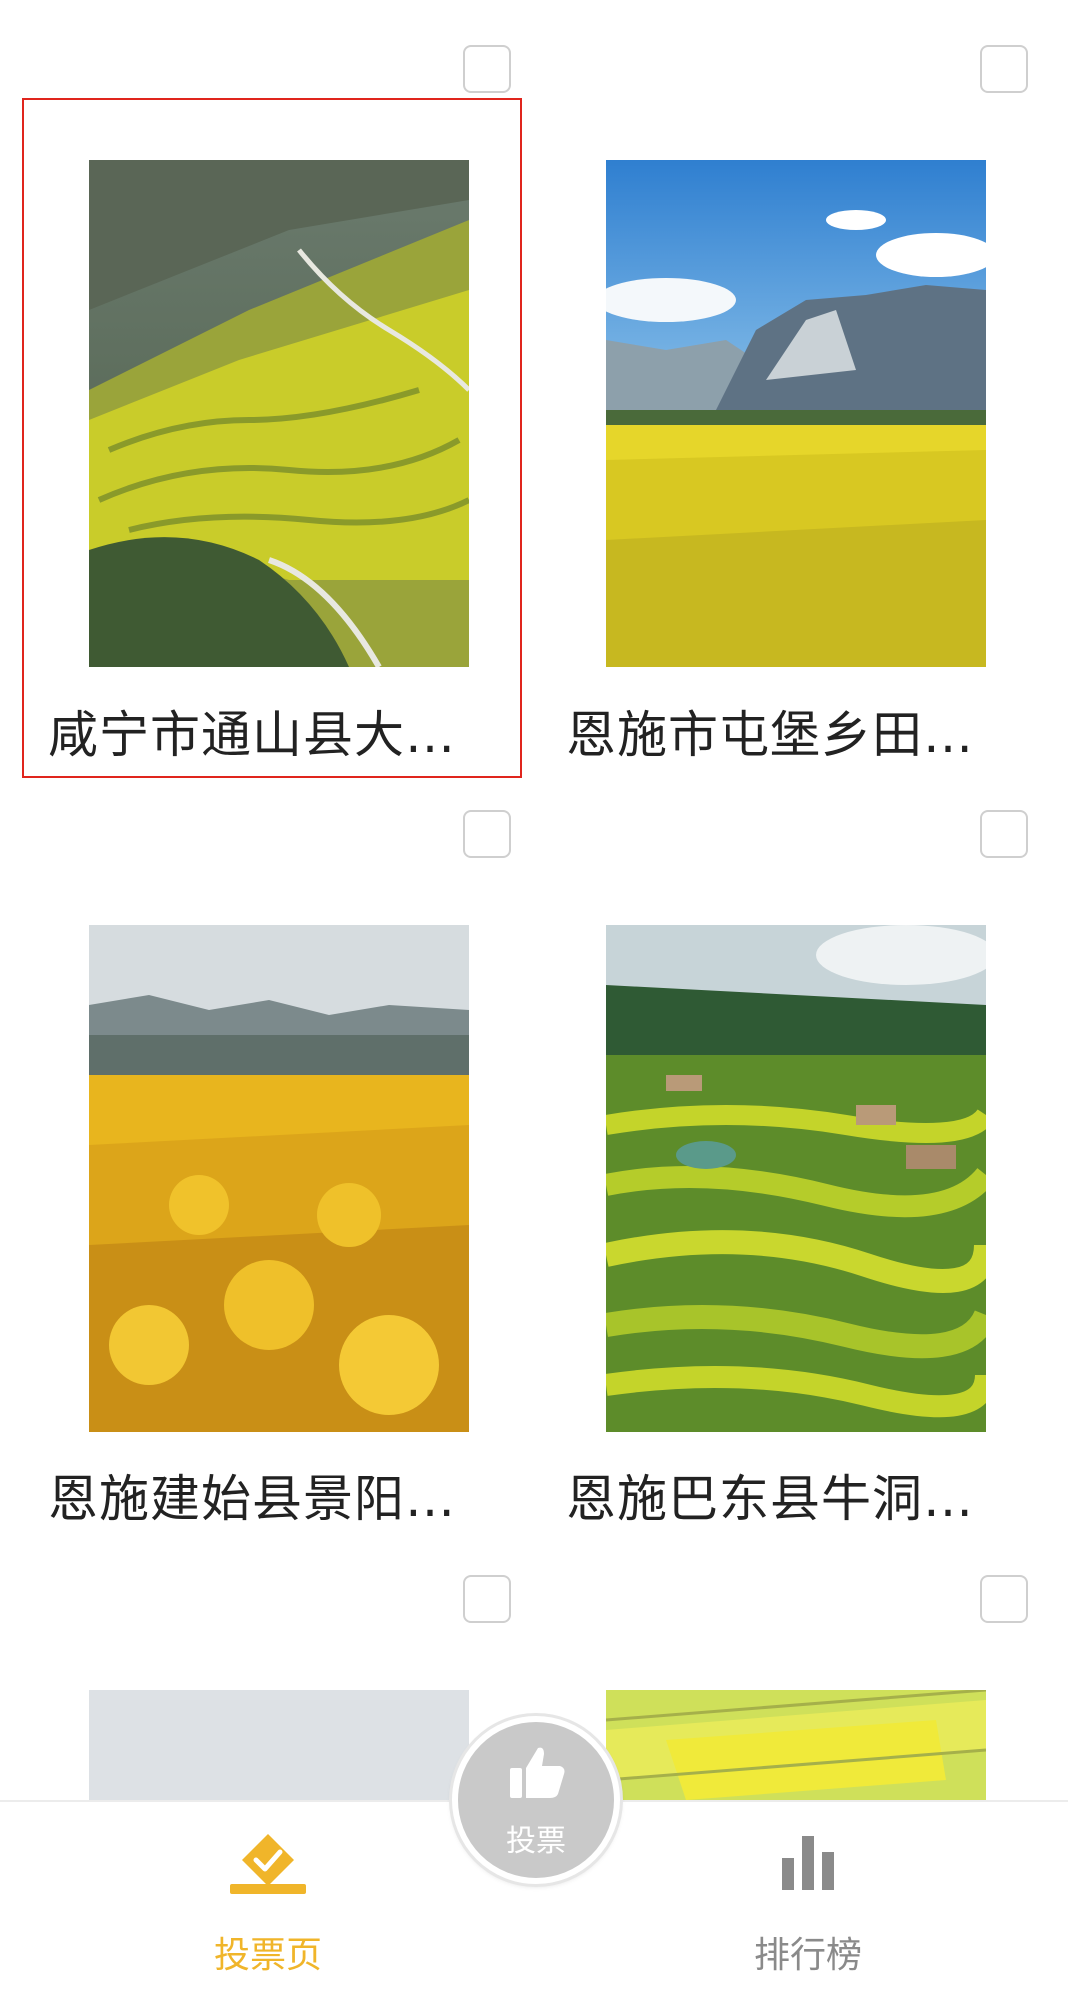 Image resolution: width=1068 pixels, height=2004 pixels. Describe the element at coordinates (808, 1903) in the screenshot. I see `tab-leaderboard: 排行榜` at that location.